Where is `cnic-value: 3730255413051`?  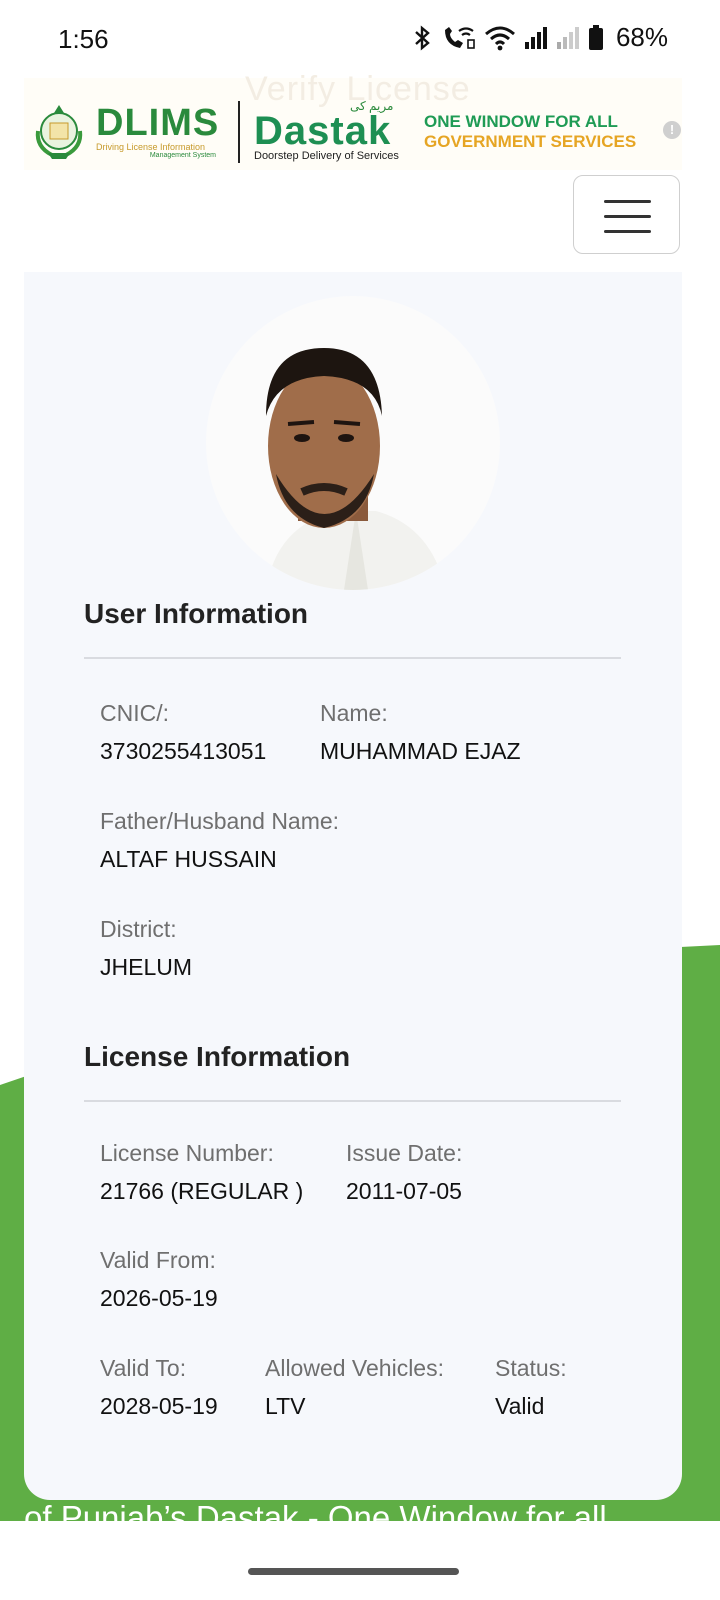 cnic-value: 3730255413051 is located at coordinates (183, 751).